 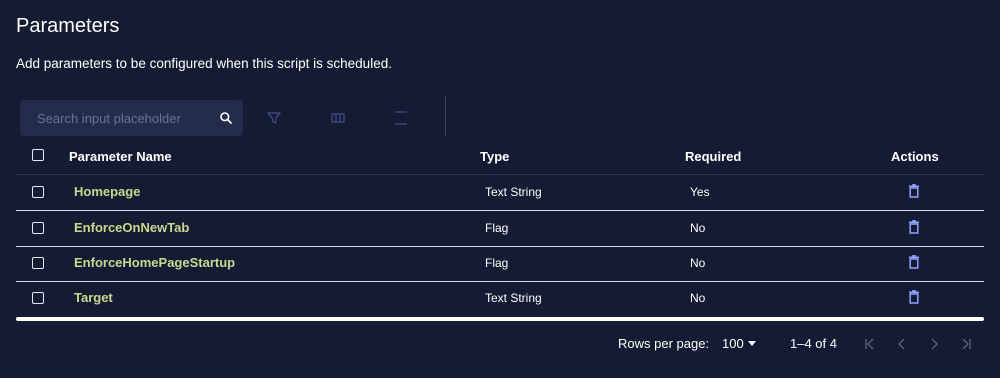 I want to click on table-row: Target Text String No, so click(x=500, y=298).